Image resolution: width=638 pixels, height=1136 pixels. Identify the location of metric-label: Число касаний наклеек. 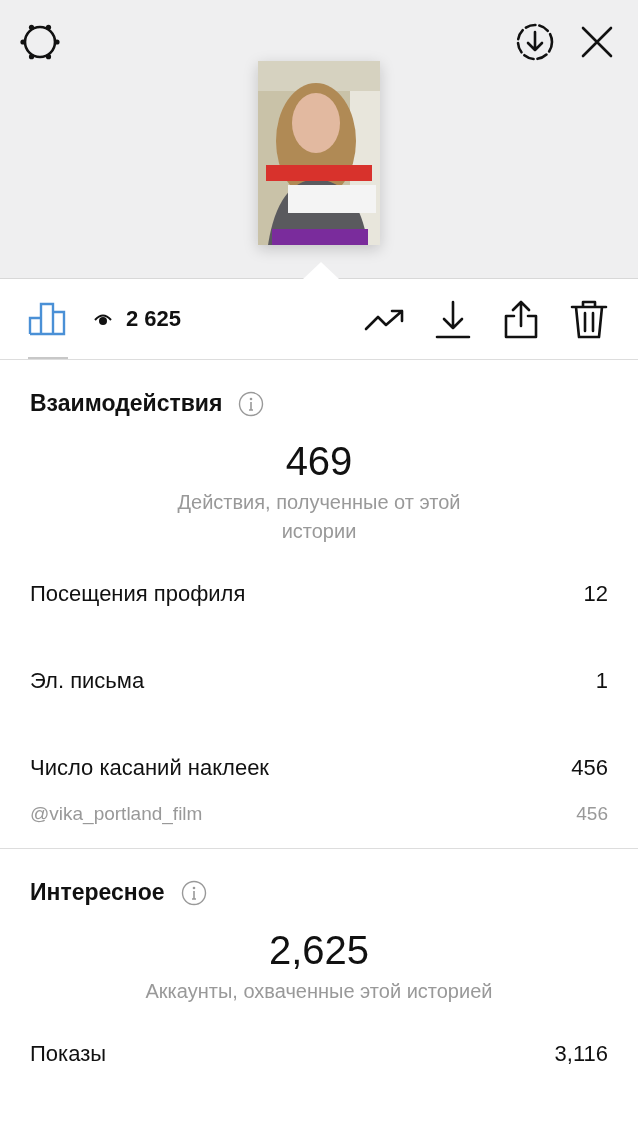
(149, 768).